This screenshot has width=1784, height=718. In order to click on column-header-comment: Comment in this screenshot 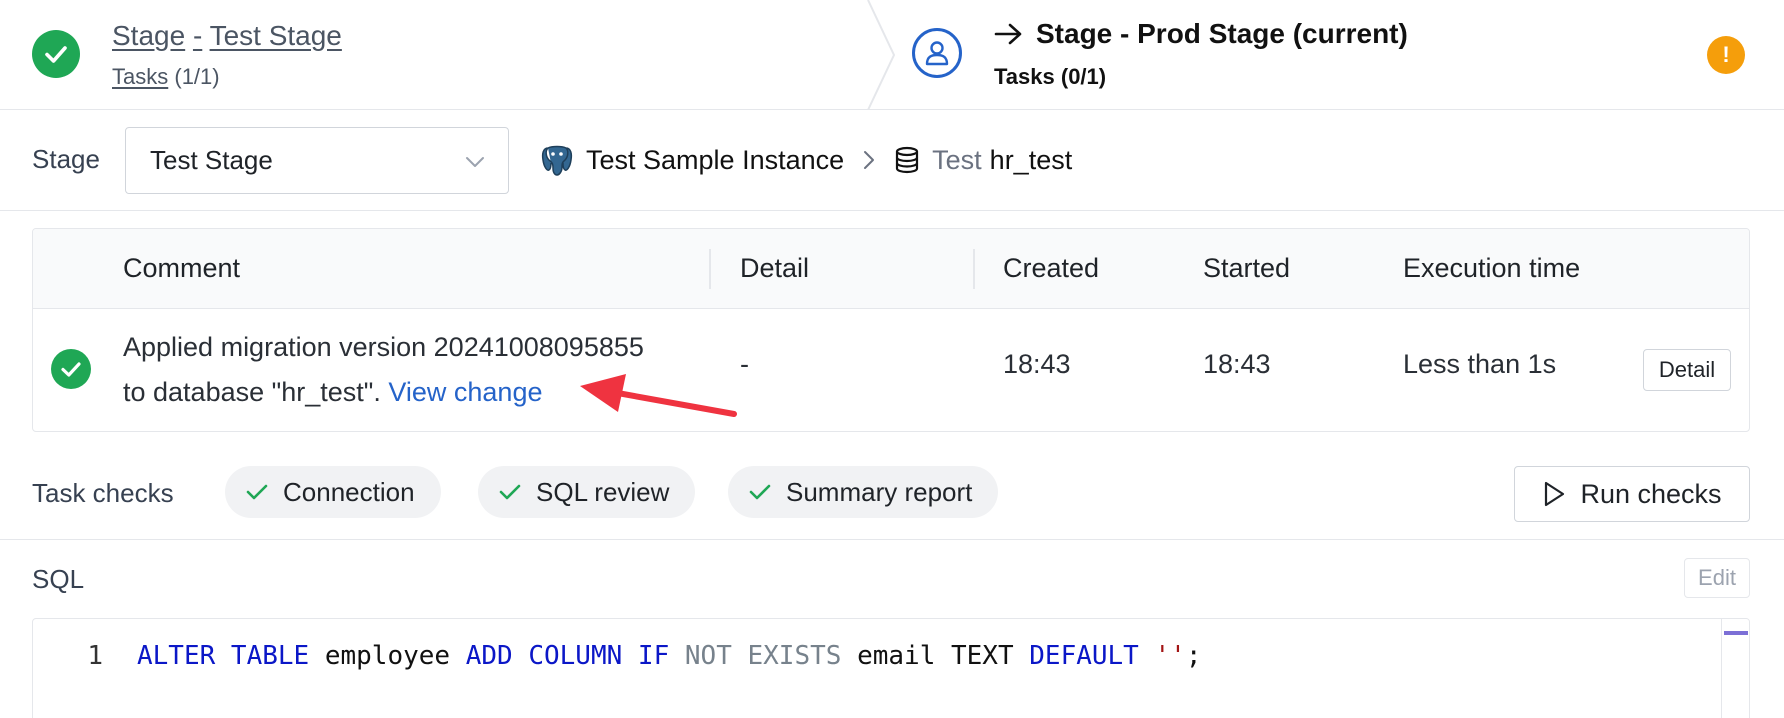, I will do `click(182, 268)`.